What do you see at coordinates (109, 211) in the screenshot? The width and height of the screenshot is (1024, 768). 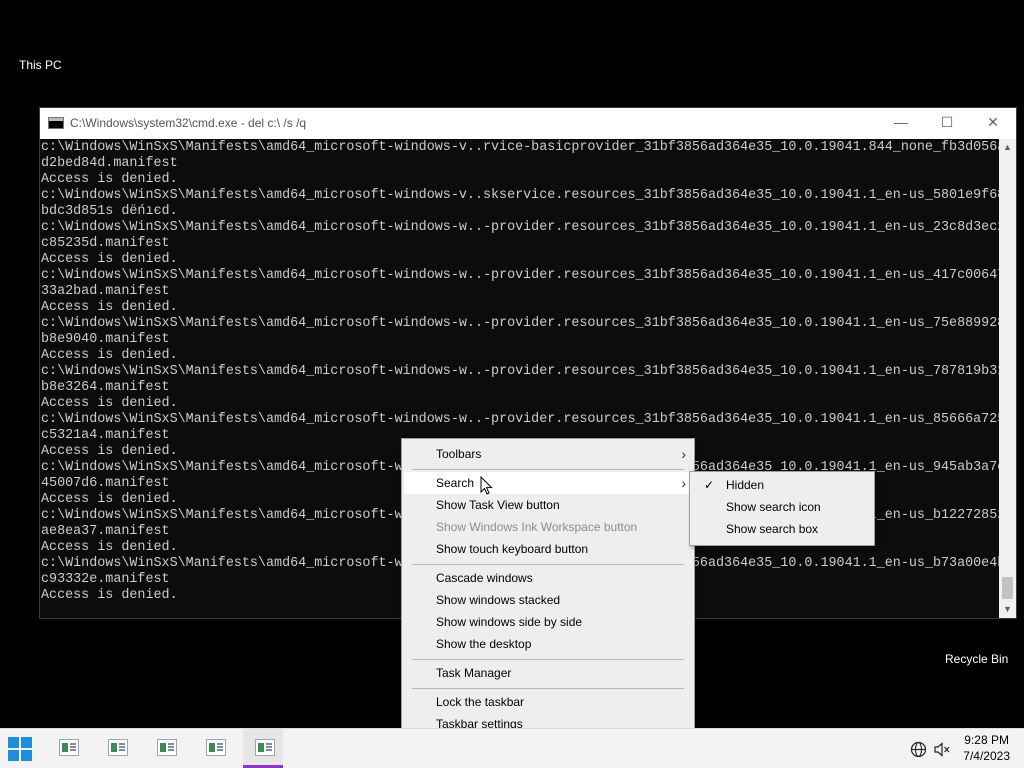 I see `console-line: bdc3d851s dёńıєd.` at bounding box center [109, 211].